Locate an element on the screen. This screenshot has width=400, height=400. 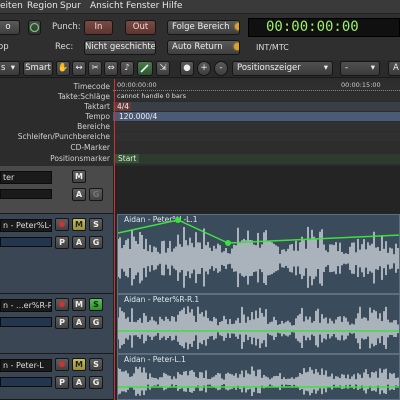
track-lane-2: Aidan - Peter%R-R.1 is located at coordinates (256, 324).